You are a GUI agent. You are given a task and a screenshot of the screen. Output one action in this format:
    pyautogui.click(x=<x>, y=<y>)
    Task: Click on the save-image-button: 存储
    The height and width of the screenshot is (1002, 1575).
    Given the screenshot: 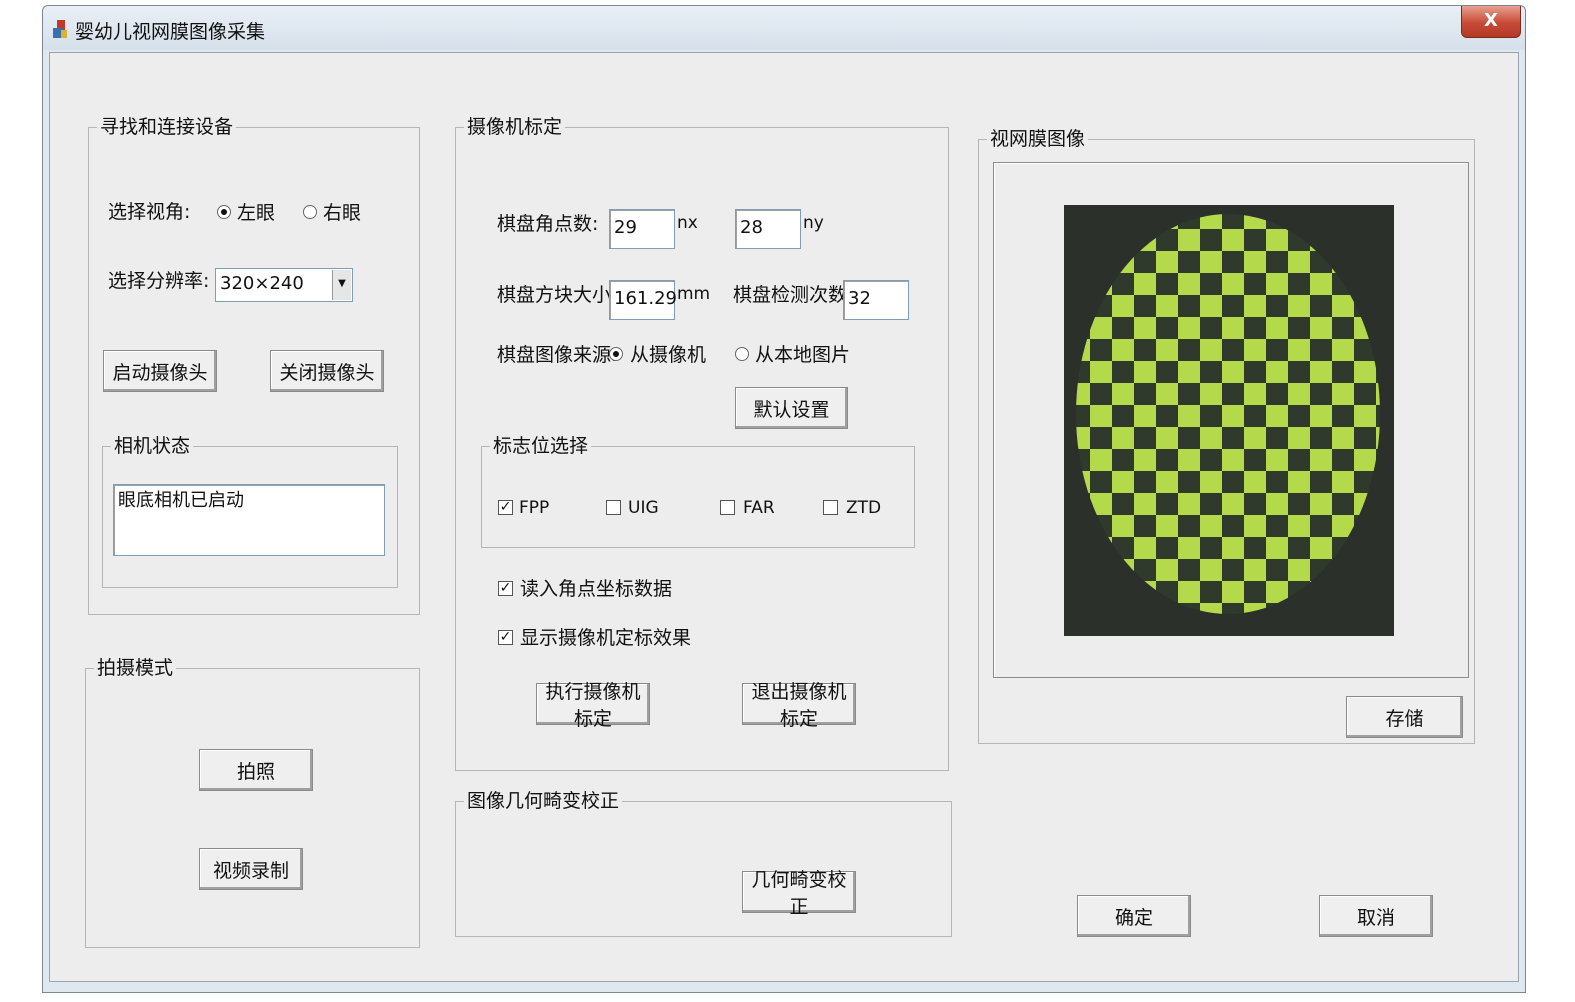 What is the action you would take?
    pyautogui.click(x=1404, y=717)
    